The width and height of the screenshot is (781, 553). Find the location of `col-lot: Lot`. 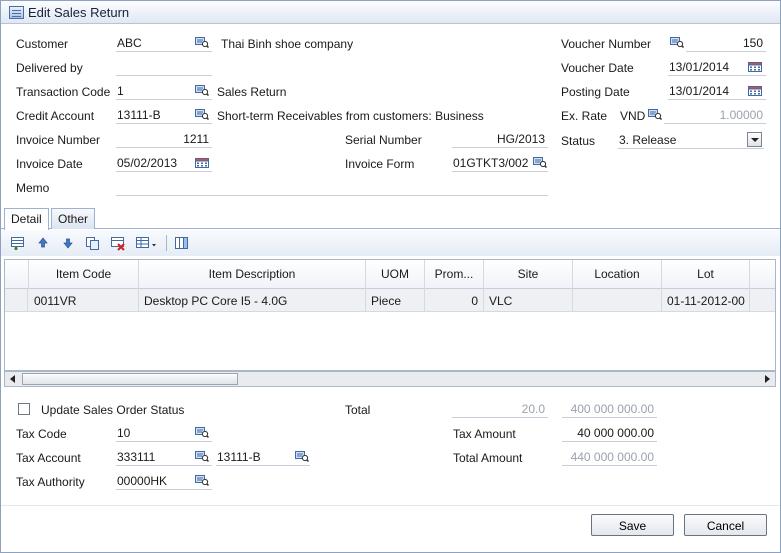

col-lot: Lot is located at coordinates (706, 274).